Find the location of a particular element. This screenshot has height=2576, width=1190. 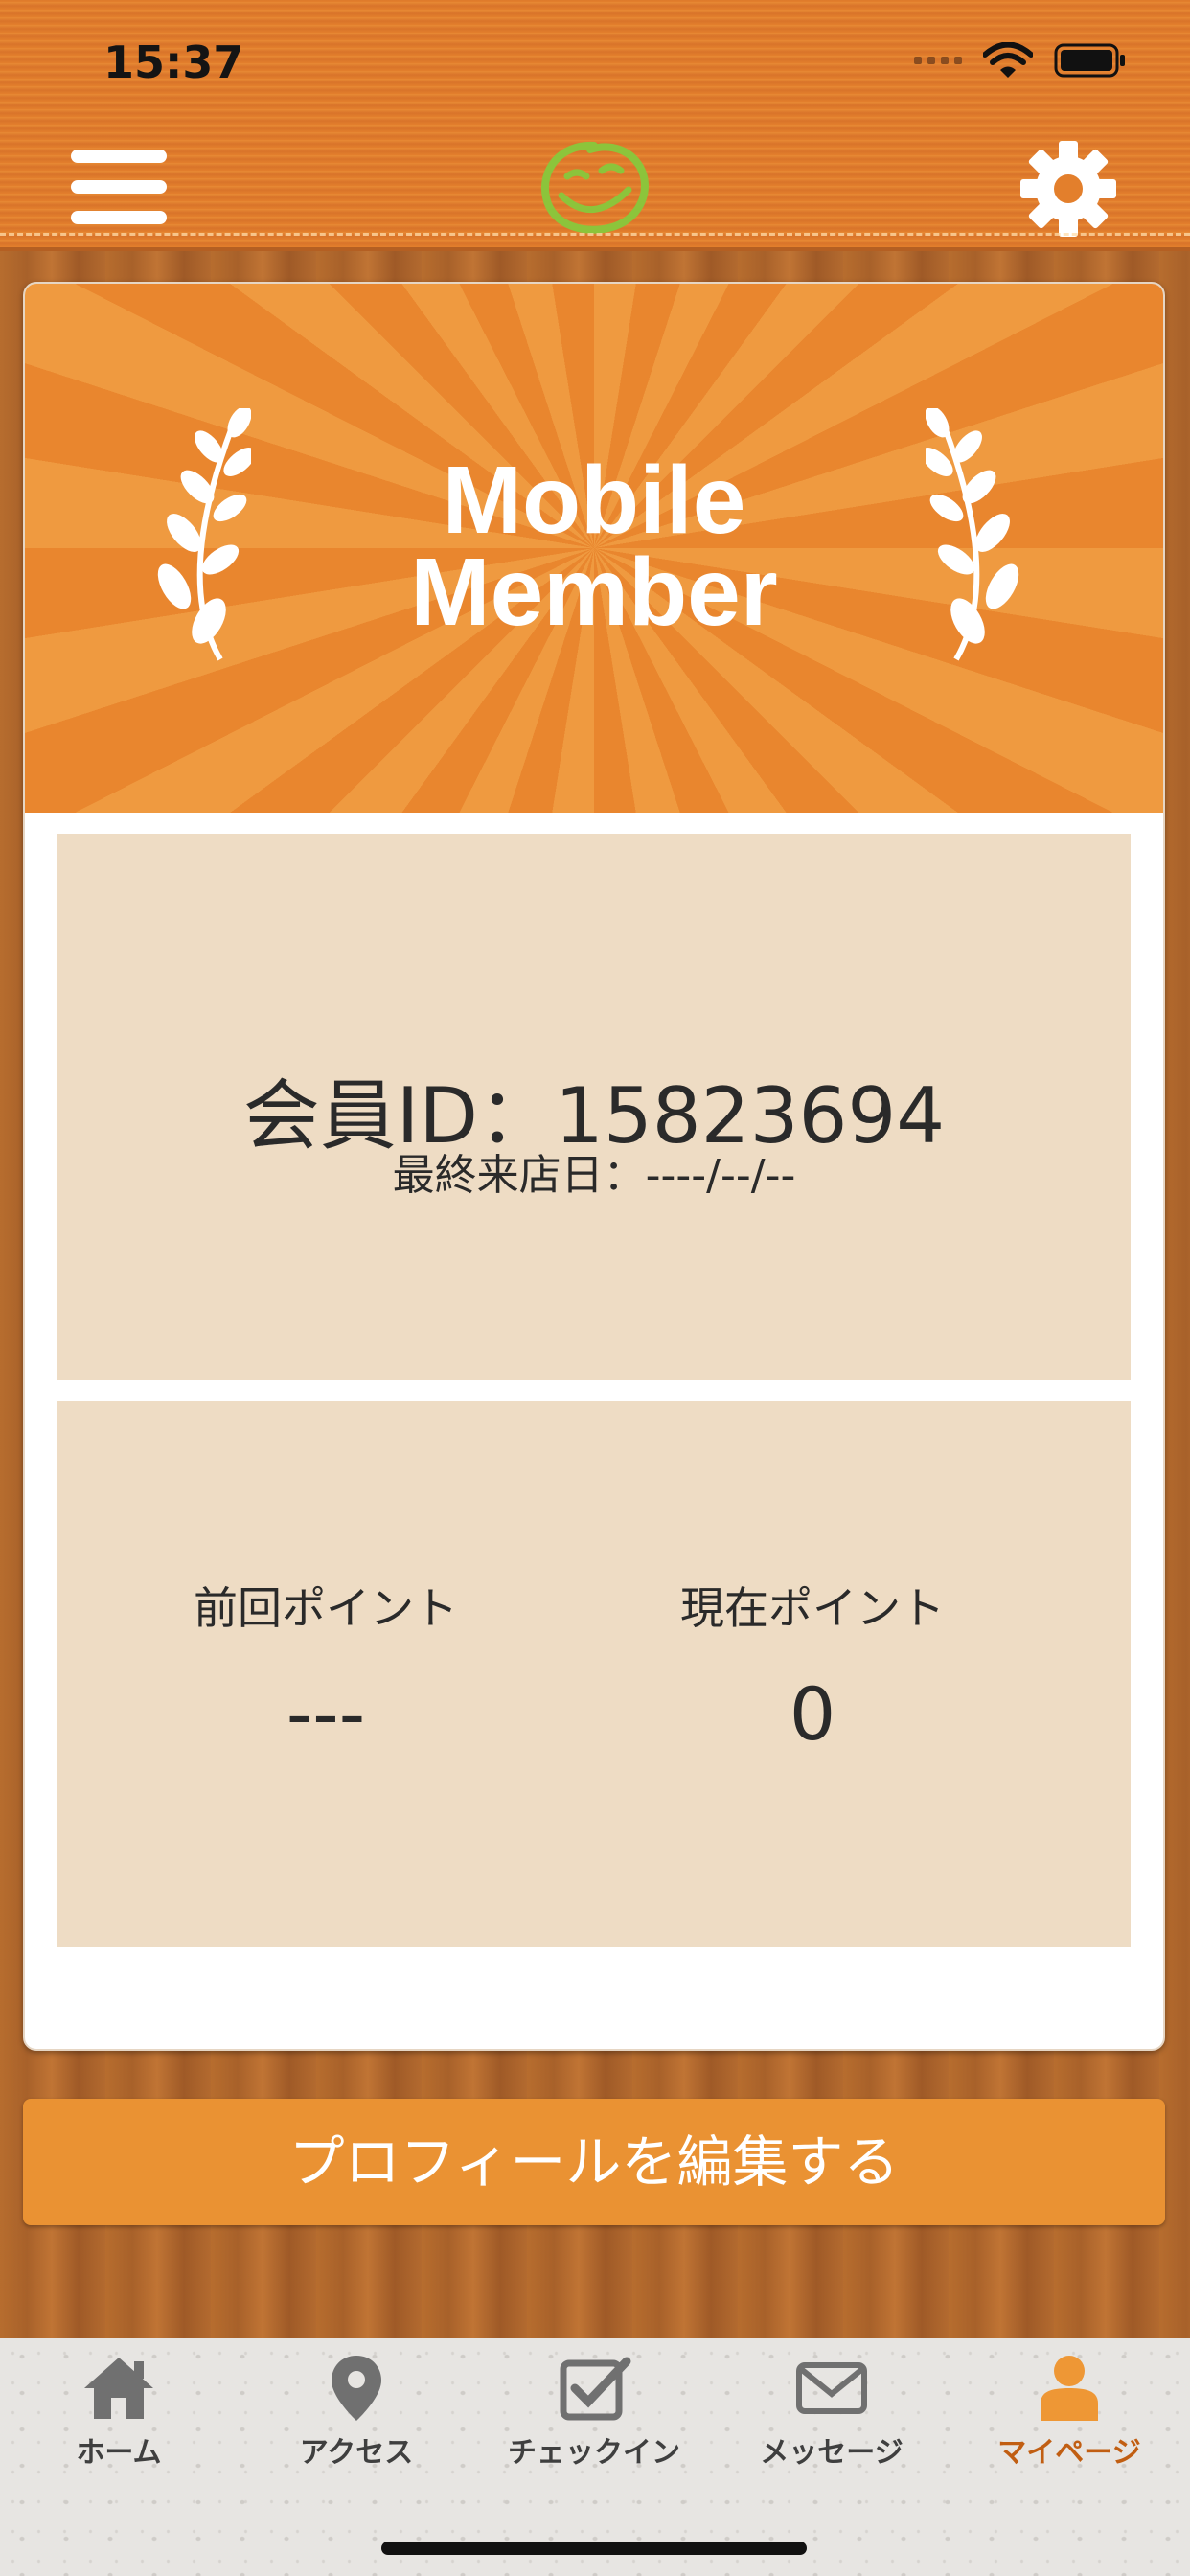

laurel-icon is located at coordinates (976, 536).